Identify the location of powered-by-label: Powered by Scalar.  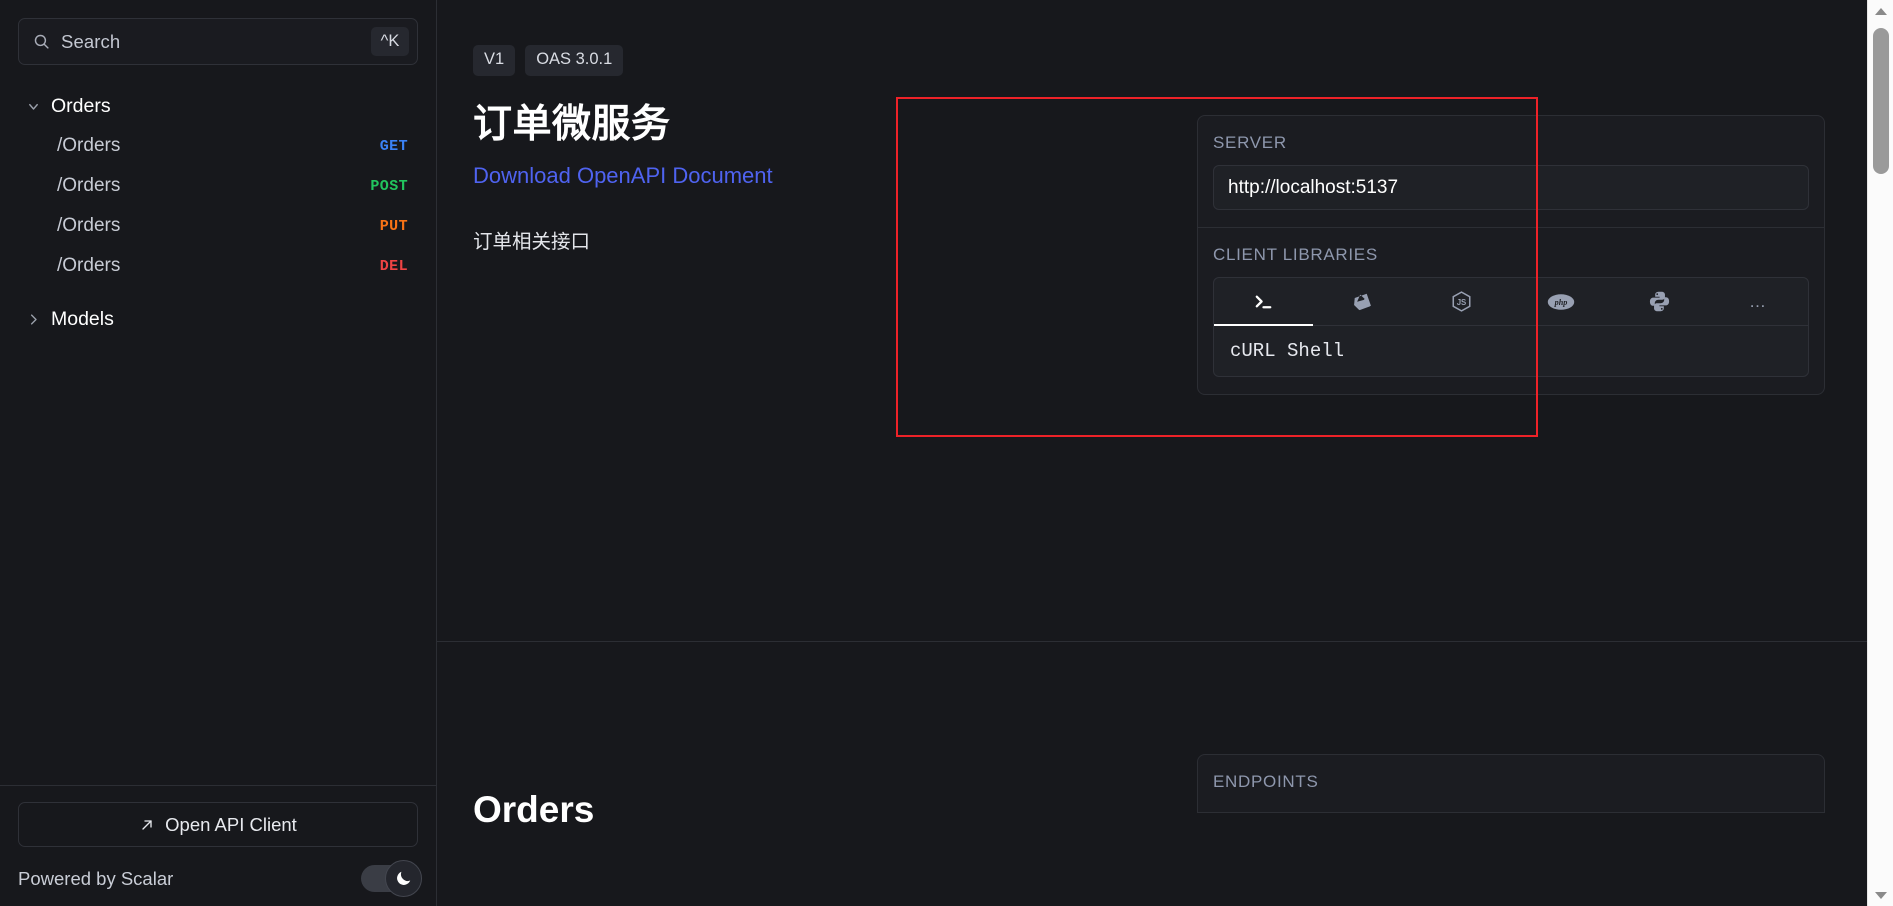
(96, 878).